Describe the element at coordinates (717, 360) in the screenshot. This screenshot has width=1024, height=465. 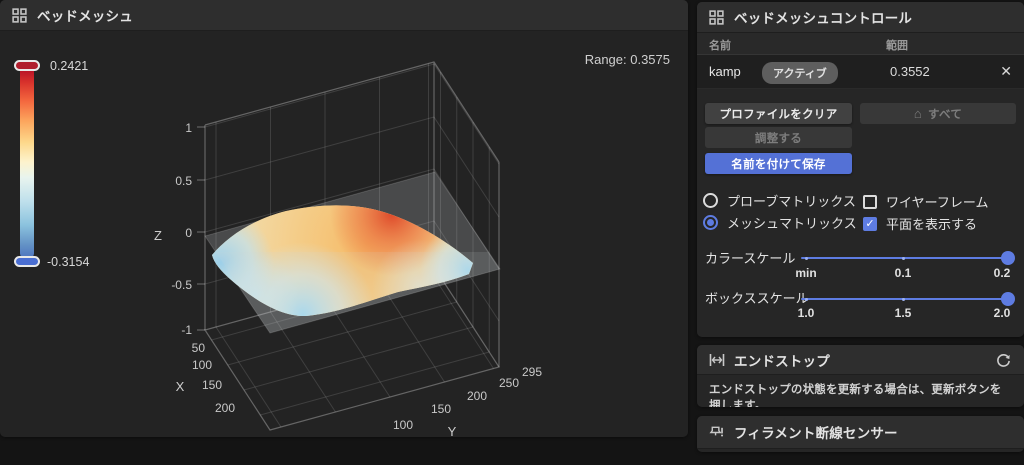
I see `endstop-icon` at that location.